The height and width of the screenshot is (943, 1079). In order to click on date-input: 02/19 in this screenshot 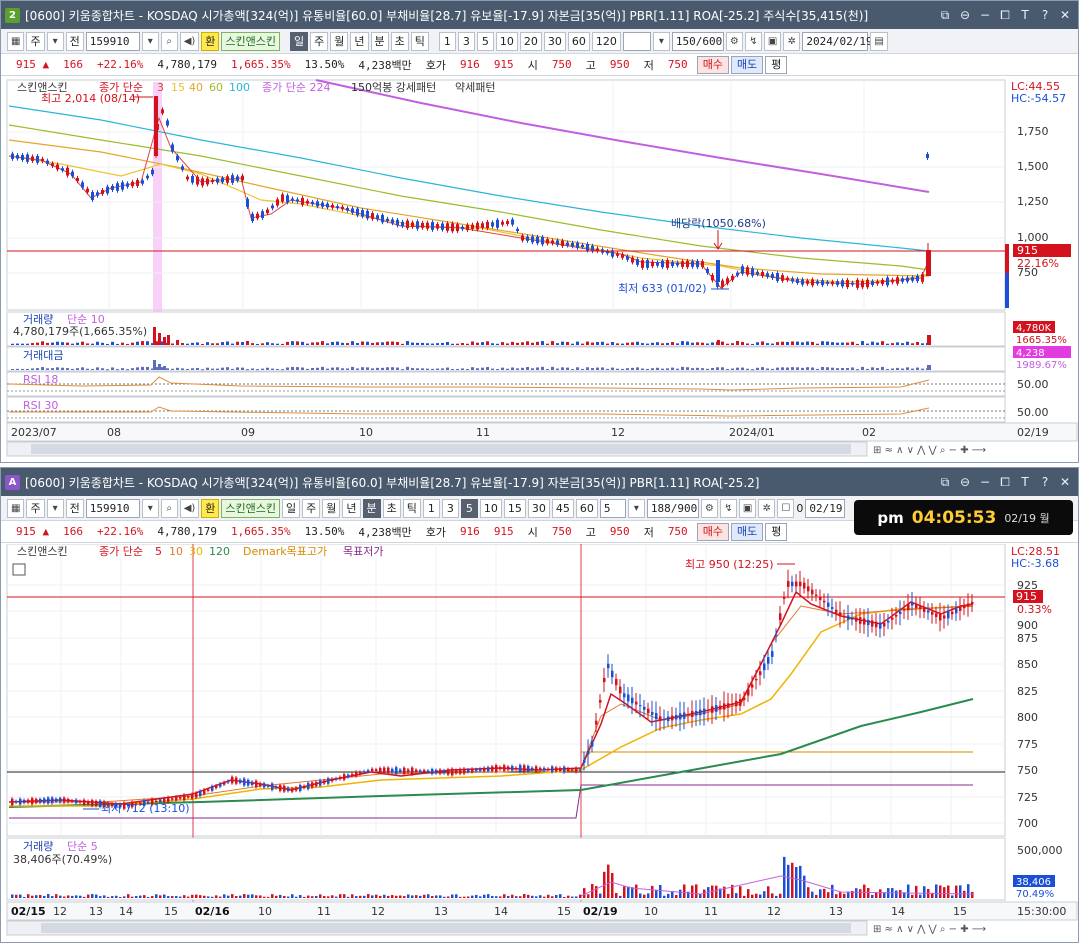, I will do `click(825, 508)`.